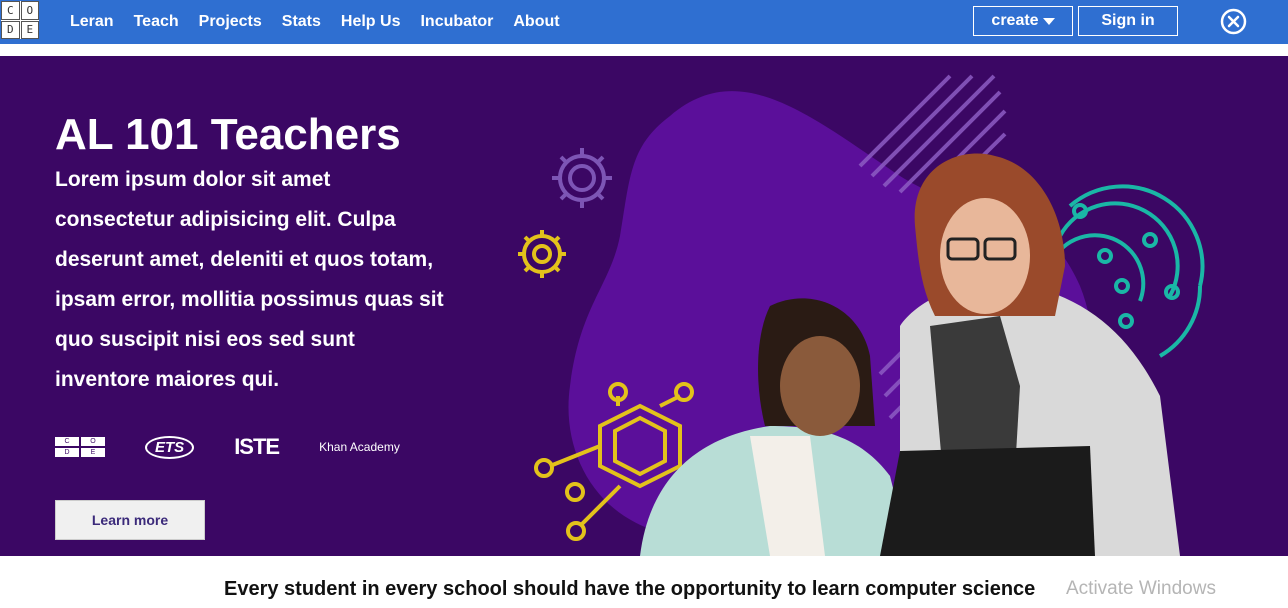 The image size is (1288, 608). Describe the element at coordinates (92, 22) in the screenshot. I see `nav-link-learn: Leran` at that location.